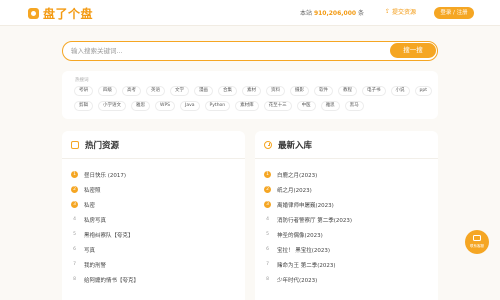 The image size is (500, 300). Describe the element at coordinates (349, 189) in the screenshot. I see `list-item: 2 纸之月(2023)` at that location.